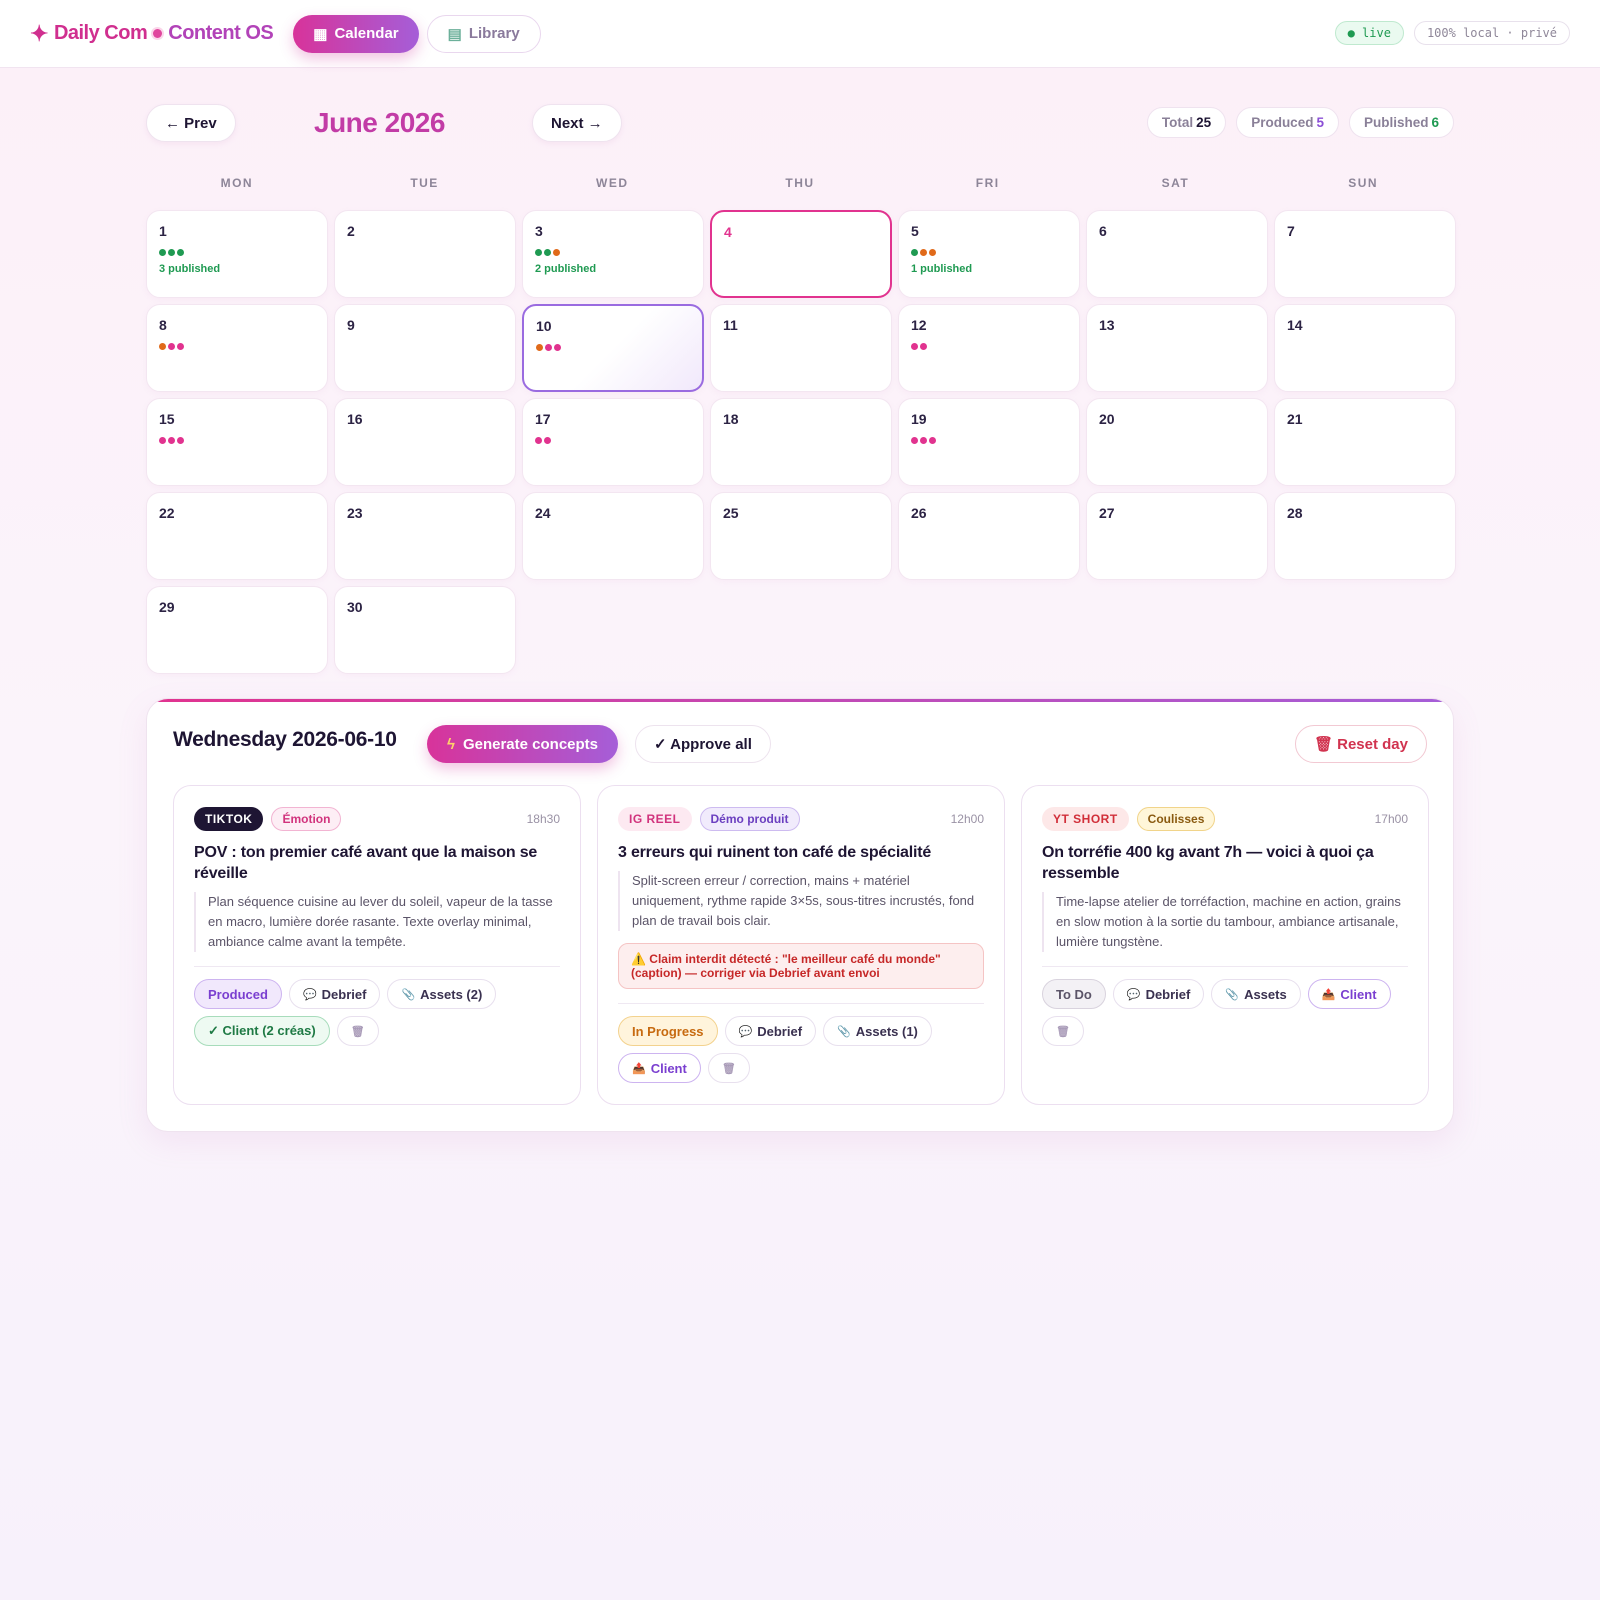 This screenshot has height=1600, width=1600. What do you see at coordinates (237, 630) in the screenshot?
I see `day-cell-29: 29` at bounding box center [237, 630].